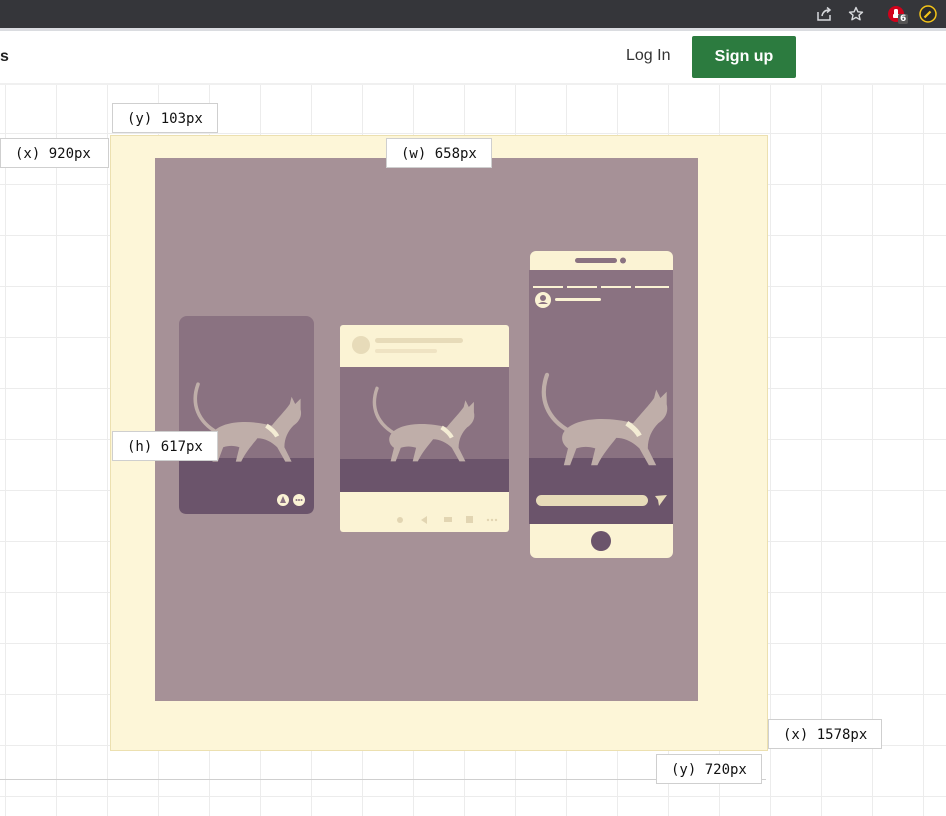 The height and width of the screenshot is (816, 946). Describe the element at coordinates (928, 14) in the screenshot. I see `pencil-icon` at that location.